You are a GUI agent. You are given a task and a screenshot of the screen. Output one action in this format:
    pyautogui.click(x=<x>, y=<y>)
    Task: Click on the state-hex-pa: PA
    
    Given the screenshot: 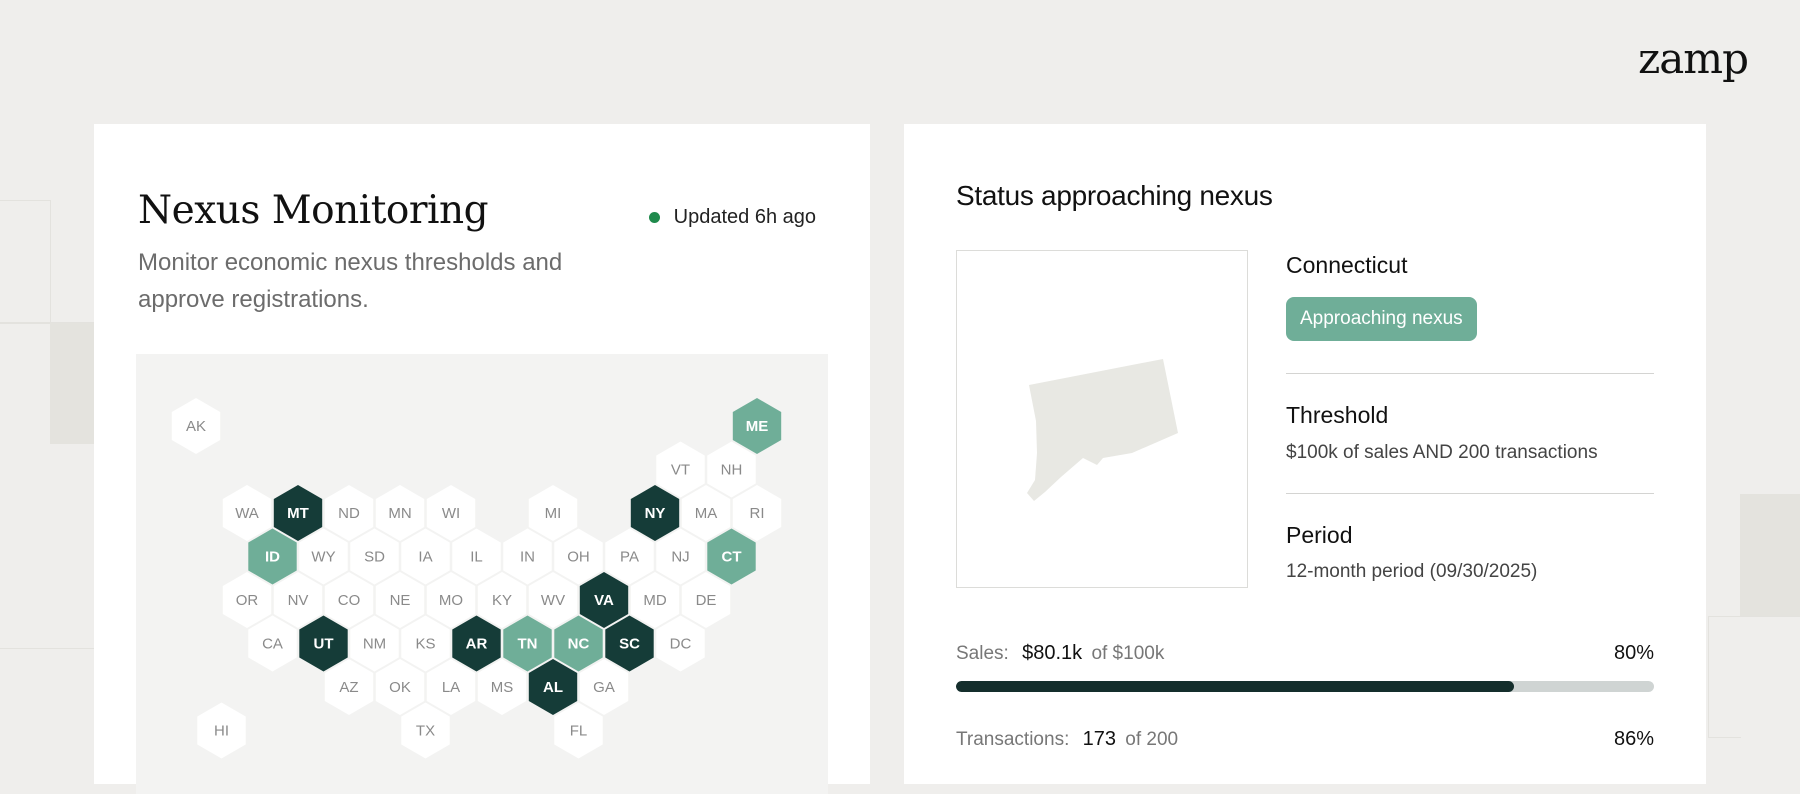 What is the action you would take?
    pyautogui.click(x=629, y=556)
    